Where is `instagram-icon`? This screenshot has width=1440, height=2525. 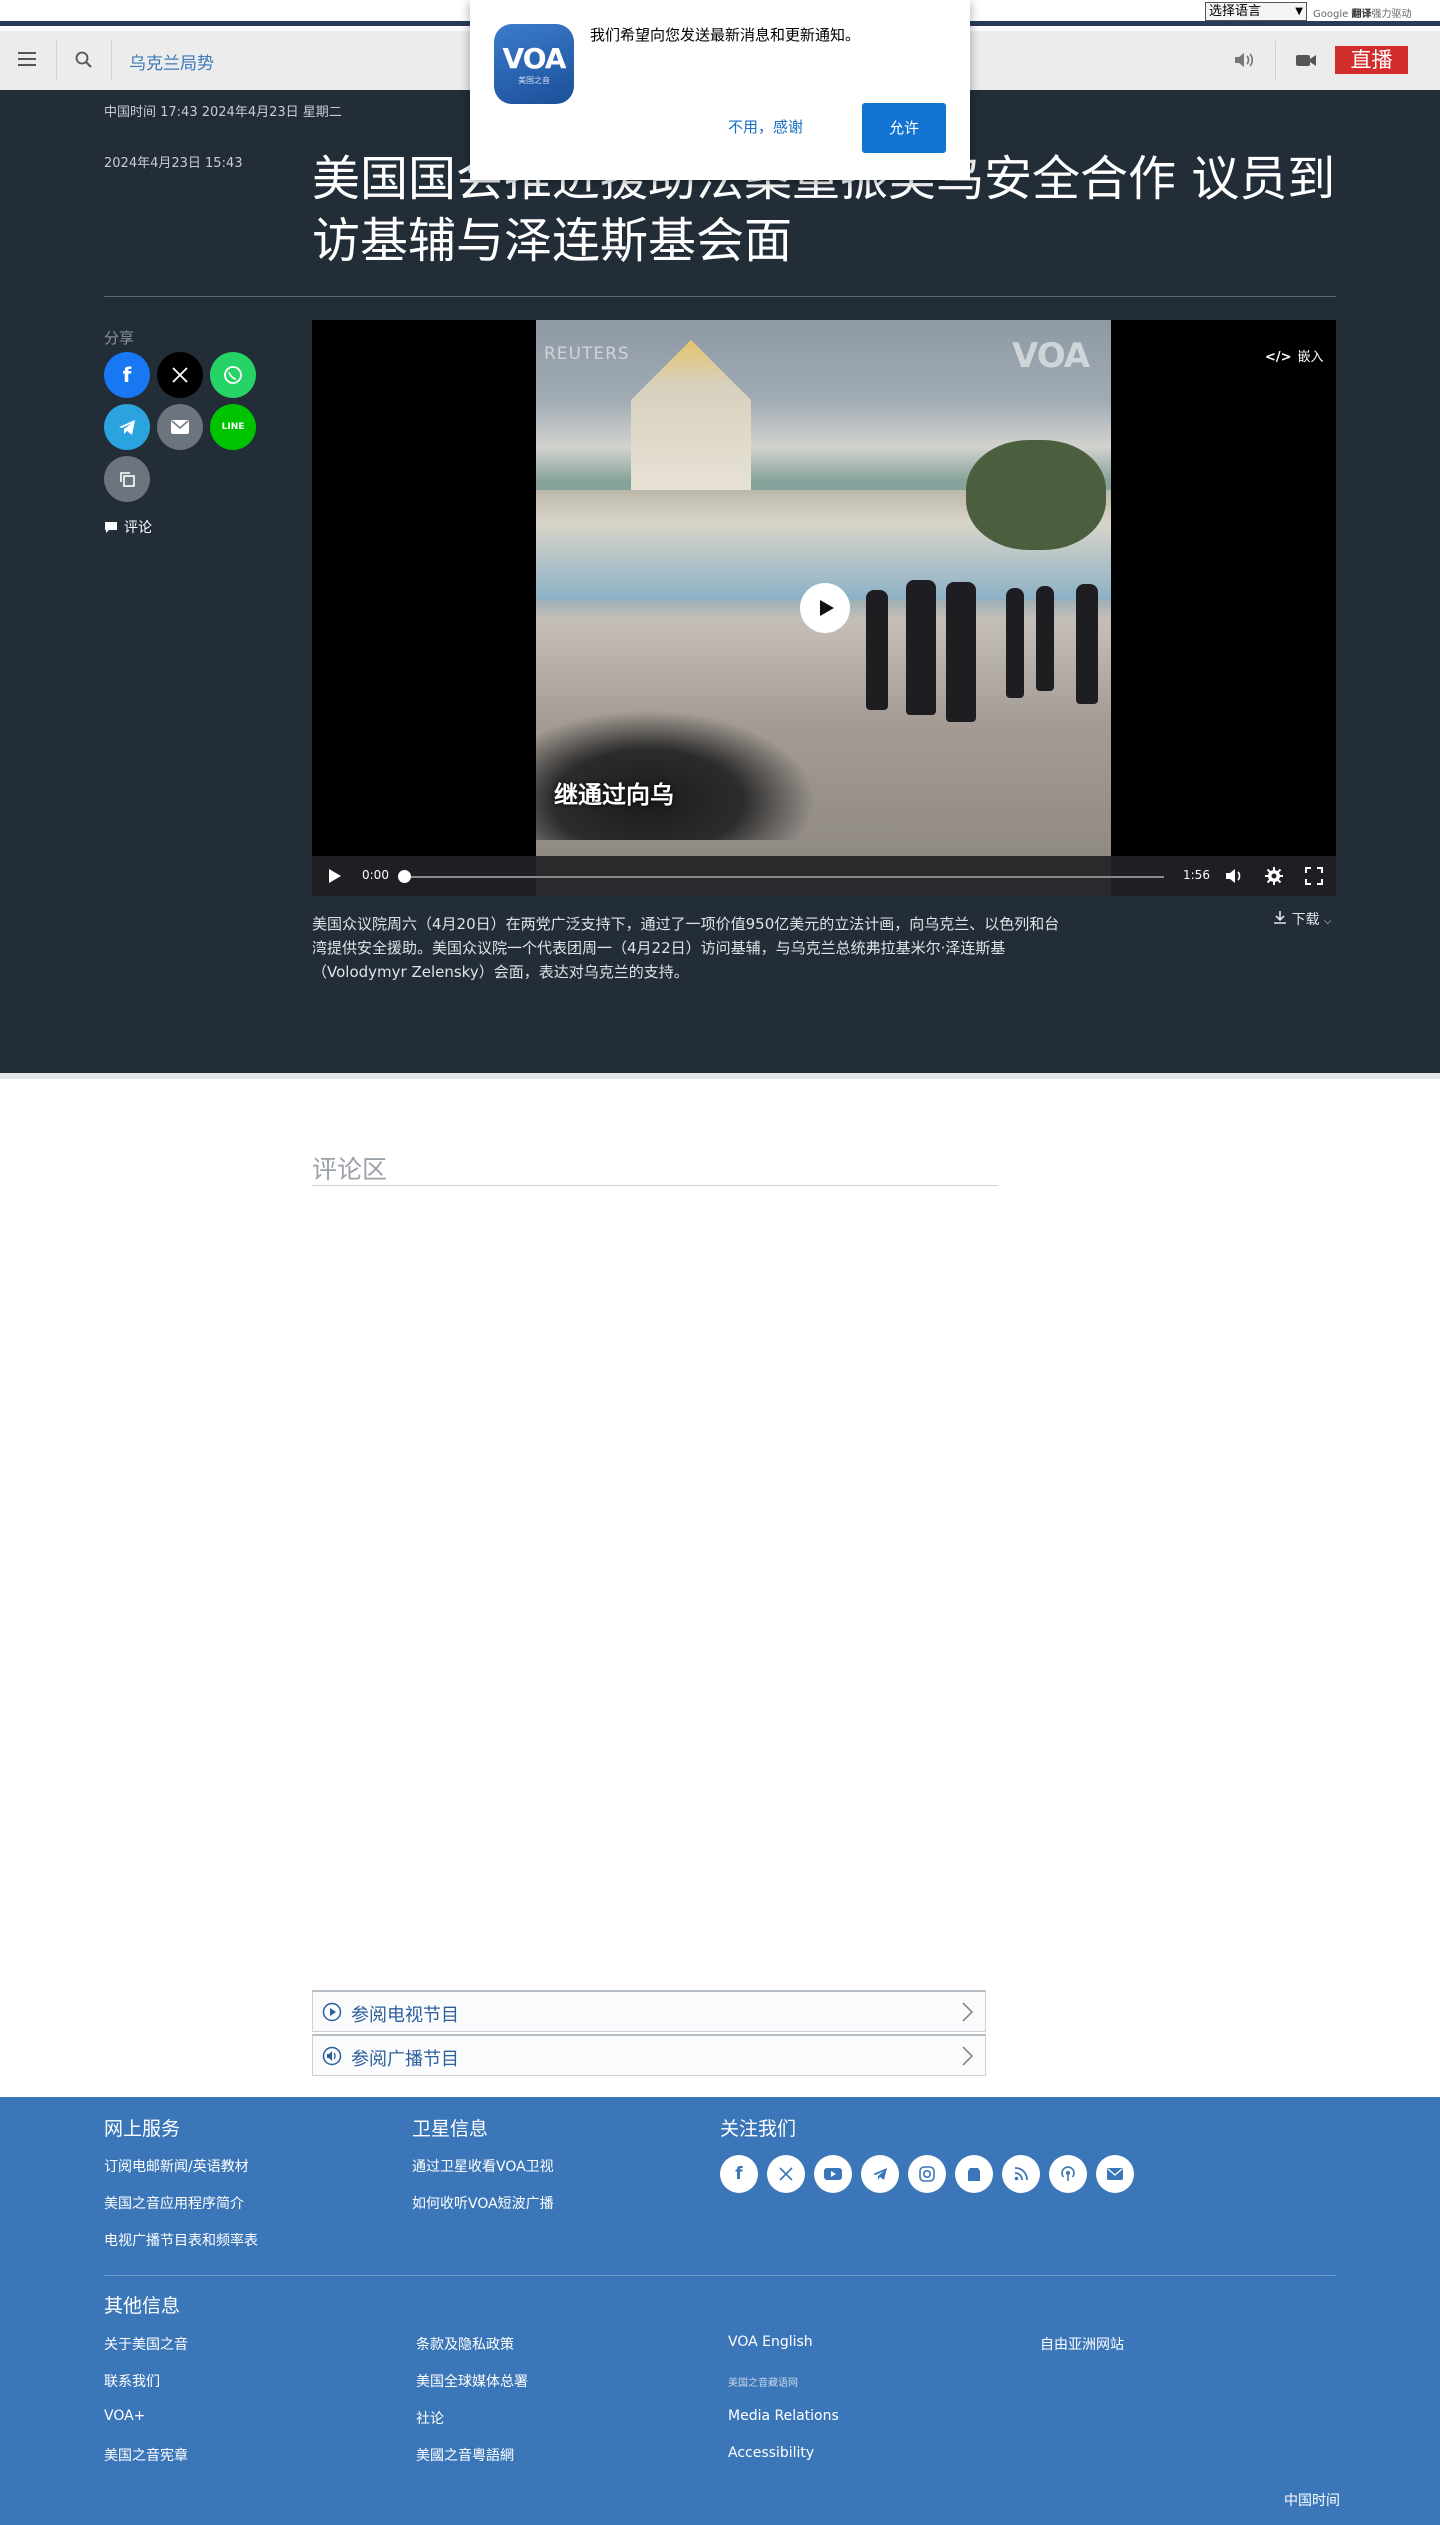
instagram-icon is located at coordinates (927, 2174).